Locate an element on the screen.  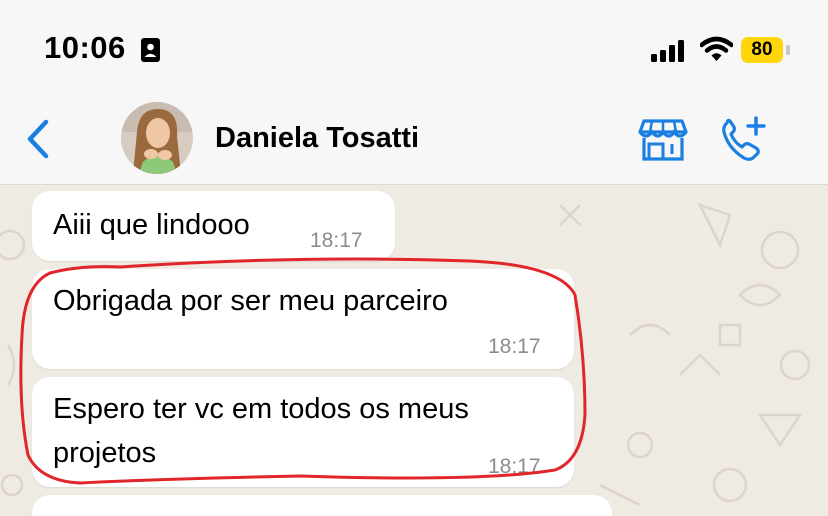
contact-avatar is located at coordinates (157, 138).